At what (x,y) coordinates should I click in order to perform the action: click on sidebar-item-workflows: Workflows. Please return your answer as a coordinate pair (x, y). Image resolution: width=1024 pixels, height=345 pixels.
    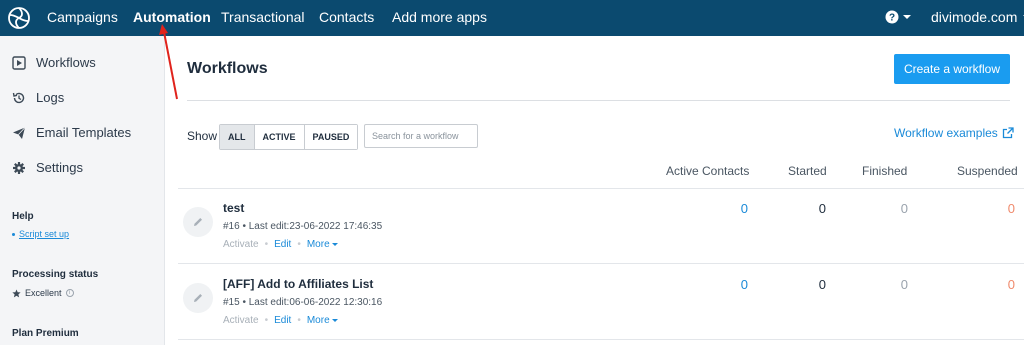
    Looking at the image, I should click on (54, 62).